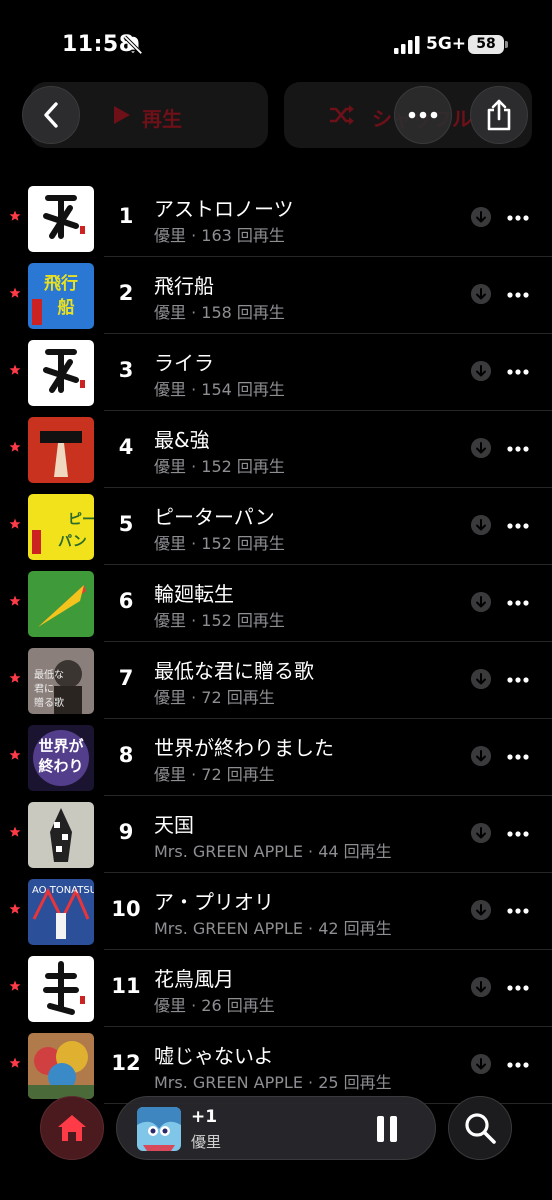 The image size is (552, 1200). What do you see at coordinates (182, 440) in the screenshot?
I see `song-title: 最&強` at bounding box center [182, 440].